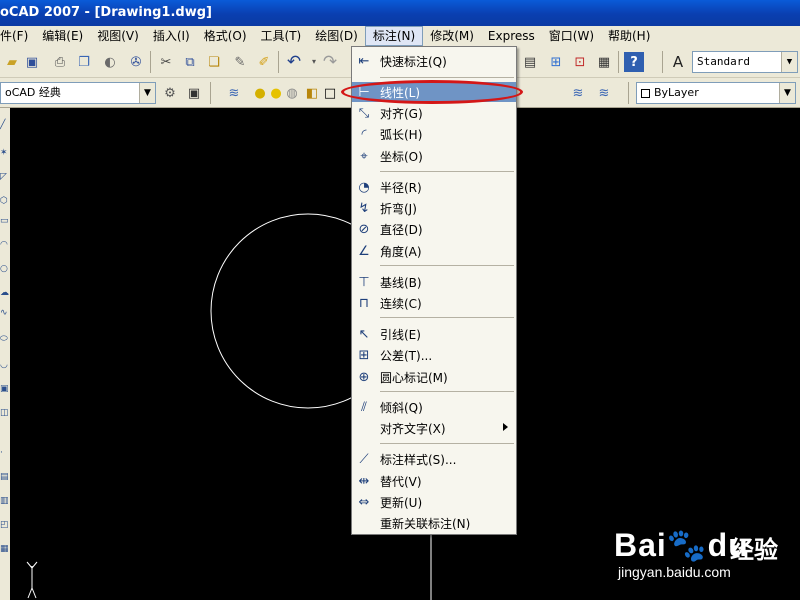 The height and width of the screenshot is (600, 800). What do you see at coordinates (118, 36) in the screenshot?
I see `menu-view: 视图(V)` at bounding box center [118, 36].